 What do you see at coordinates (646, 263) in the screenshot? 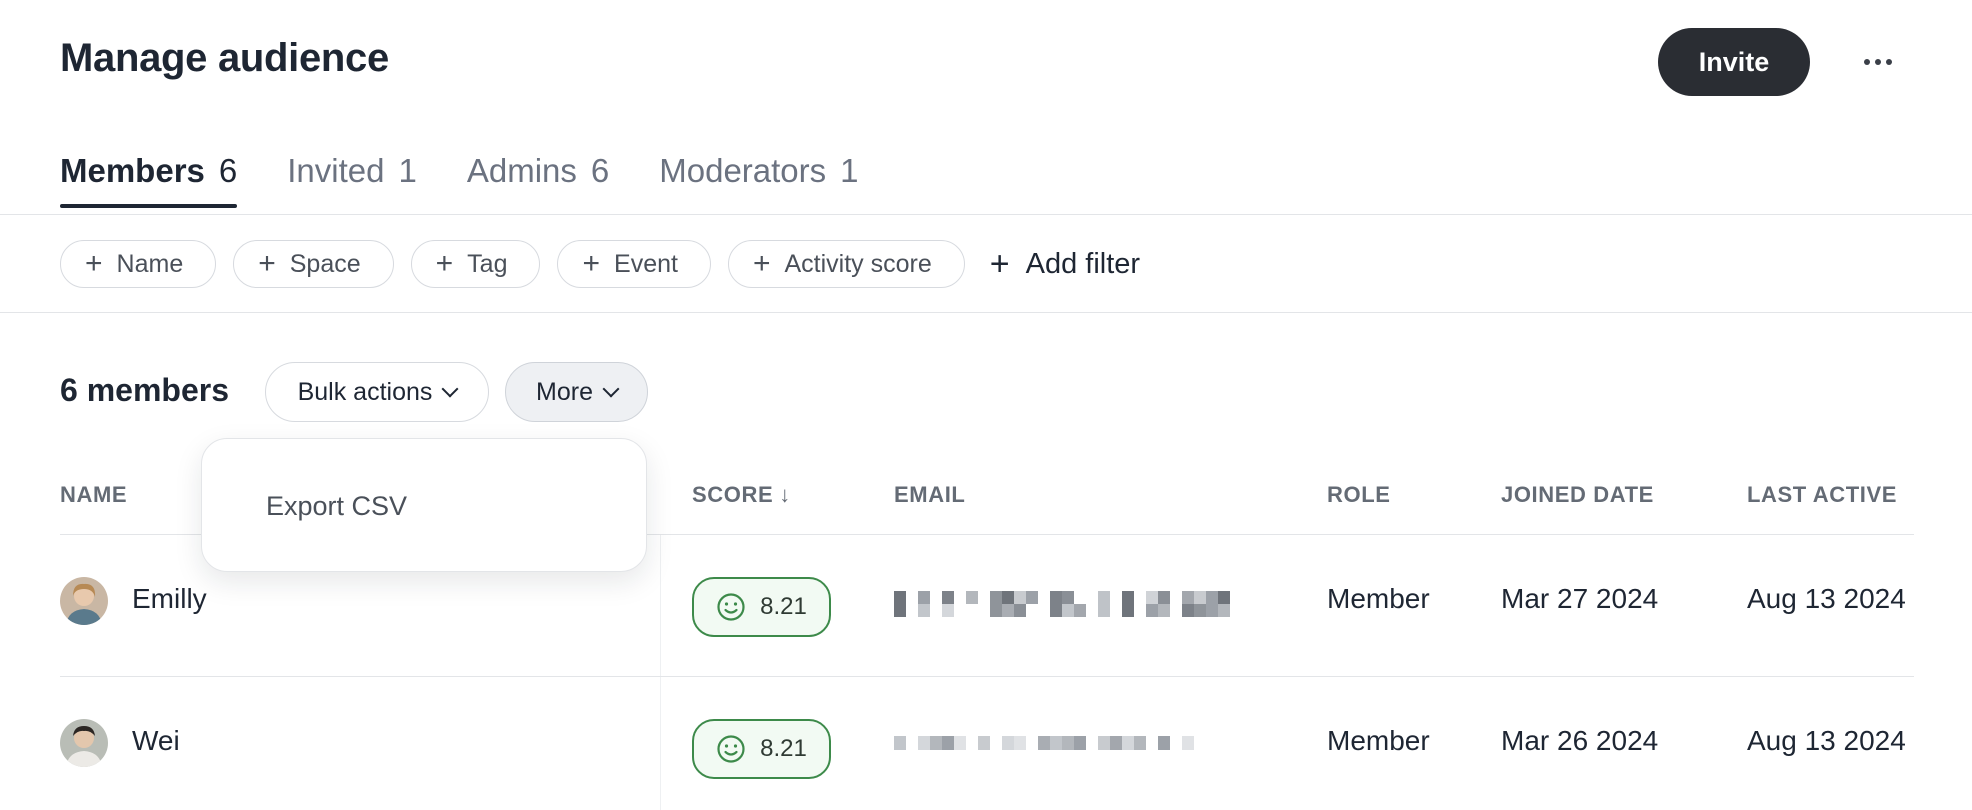
I see `filter-chip-label: Event` at bounding box center [646, 263].